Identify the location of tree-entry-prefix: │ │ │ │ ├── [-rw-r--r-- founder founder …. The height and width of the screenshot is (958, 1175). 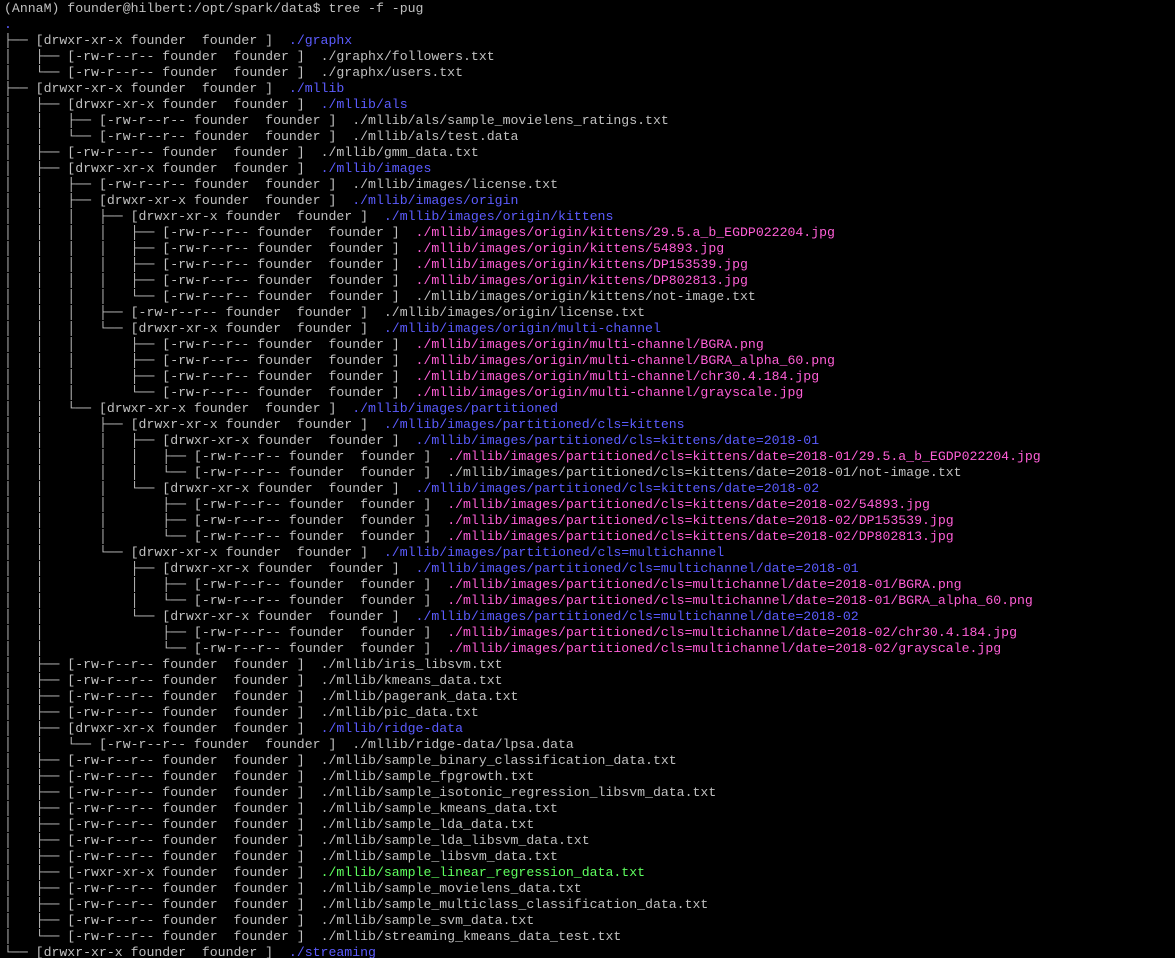
(210, 264).